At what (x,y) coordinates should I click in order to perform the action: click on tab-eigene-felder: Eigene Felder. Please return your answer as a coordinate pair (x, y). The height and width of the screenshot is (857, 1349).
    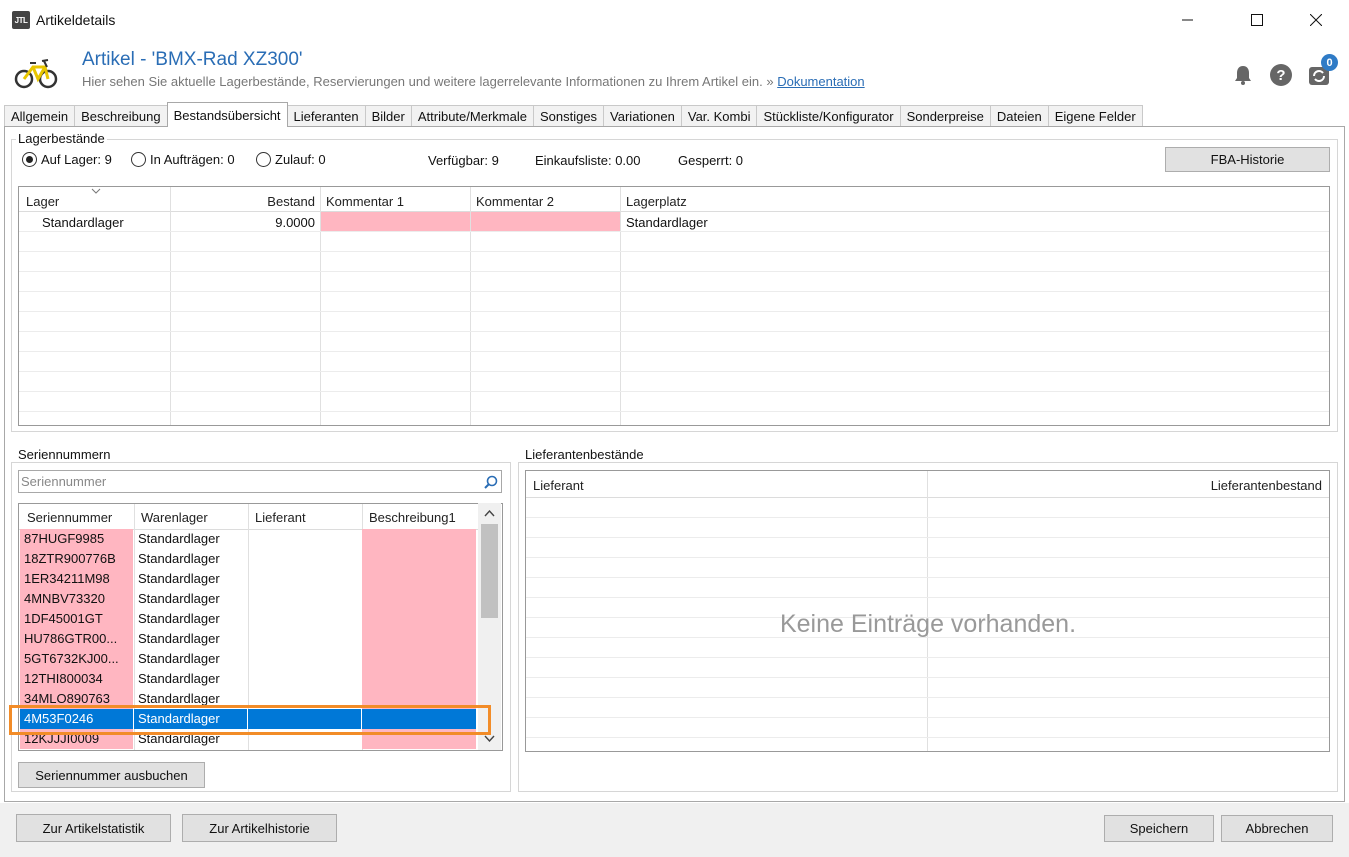
    Looking at the image, I should click on (1095, 116).